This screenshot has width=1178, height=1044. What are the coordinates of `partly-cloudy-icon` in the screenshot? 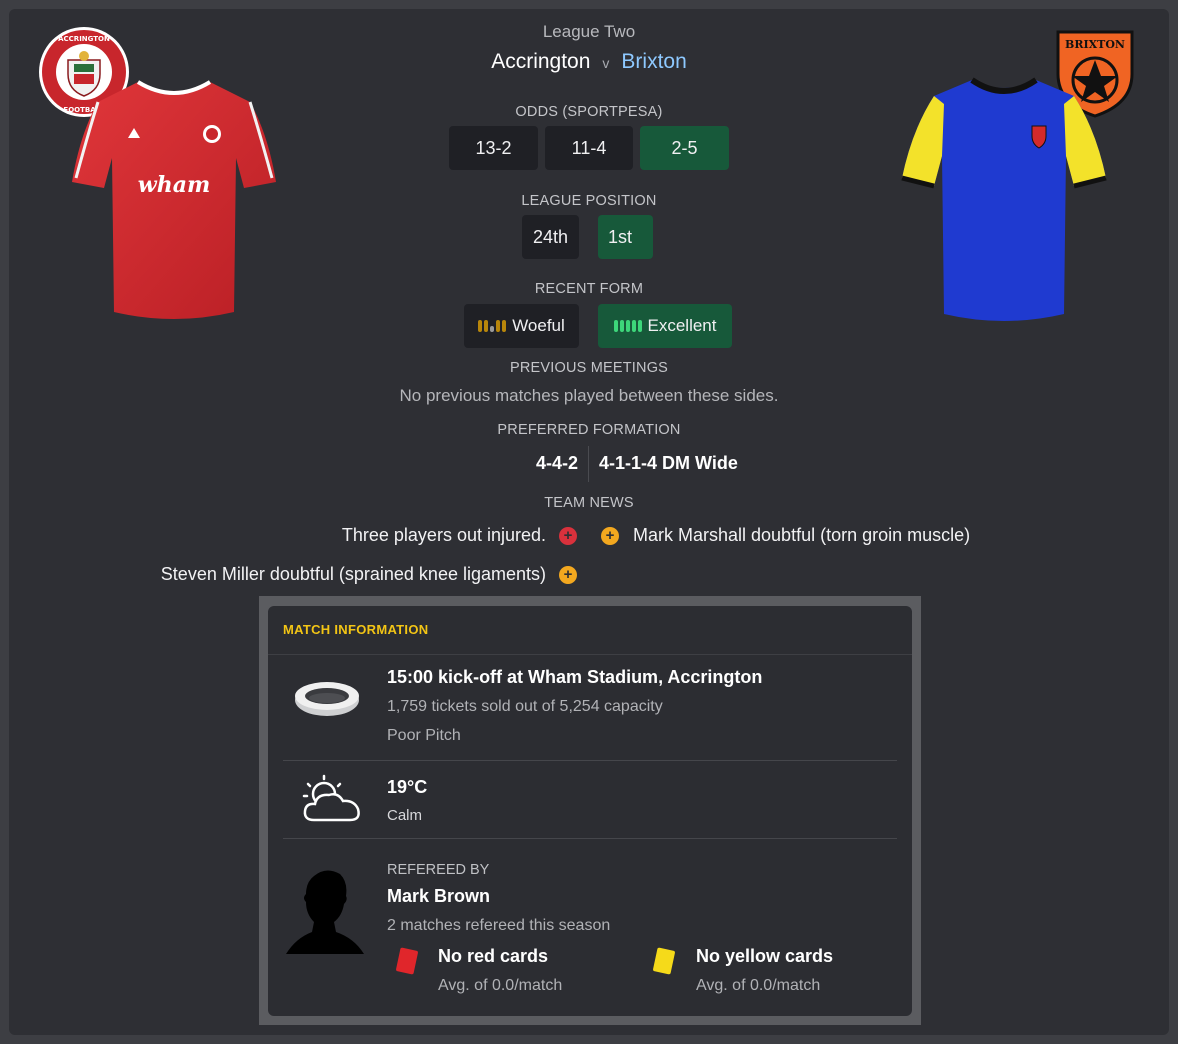 It's located at (331, 798).